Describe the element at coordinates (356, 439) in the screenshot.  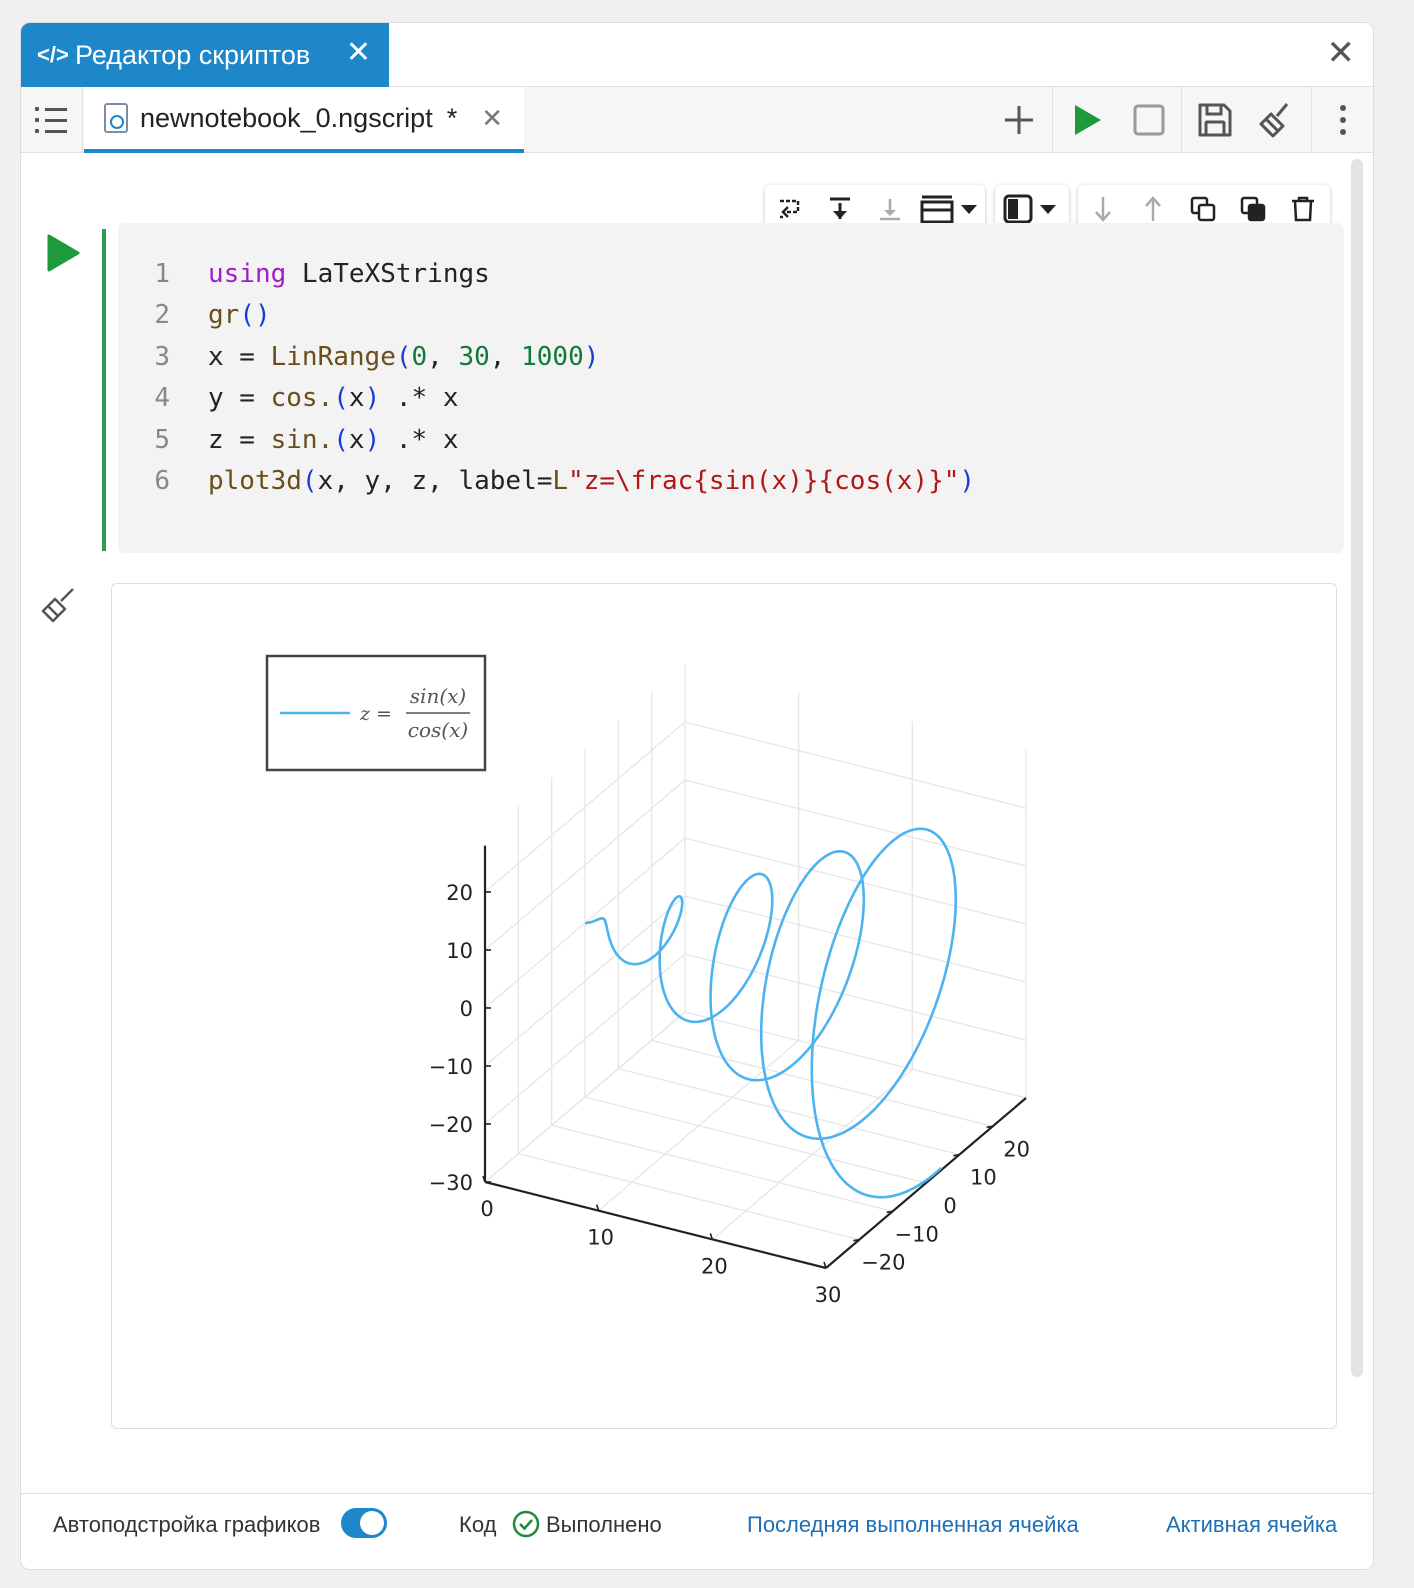
I see `code-token: x` at that location.